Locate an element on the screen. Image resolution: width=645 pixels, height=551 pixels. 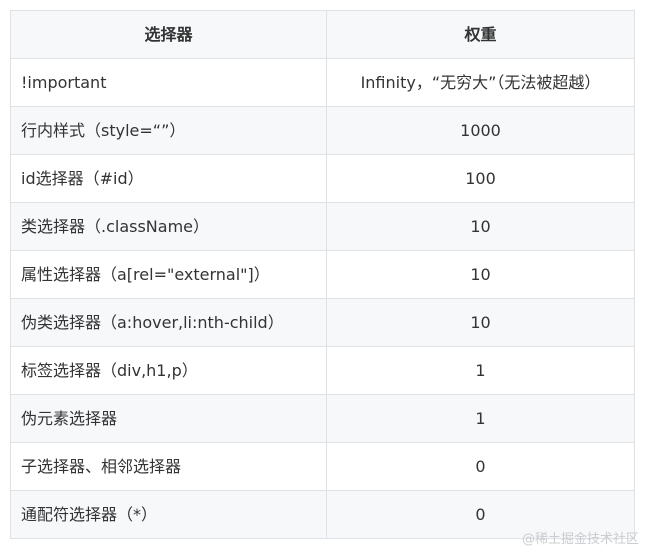
table-row: 伪类选择器（a:hover,li:nth-child） 10 is located at coordinates (322, 322).